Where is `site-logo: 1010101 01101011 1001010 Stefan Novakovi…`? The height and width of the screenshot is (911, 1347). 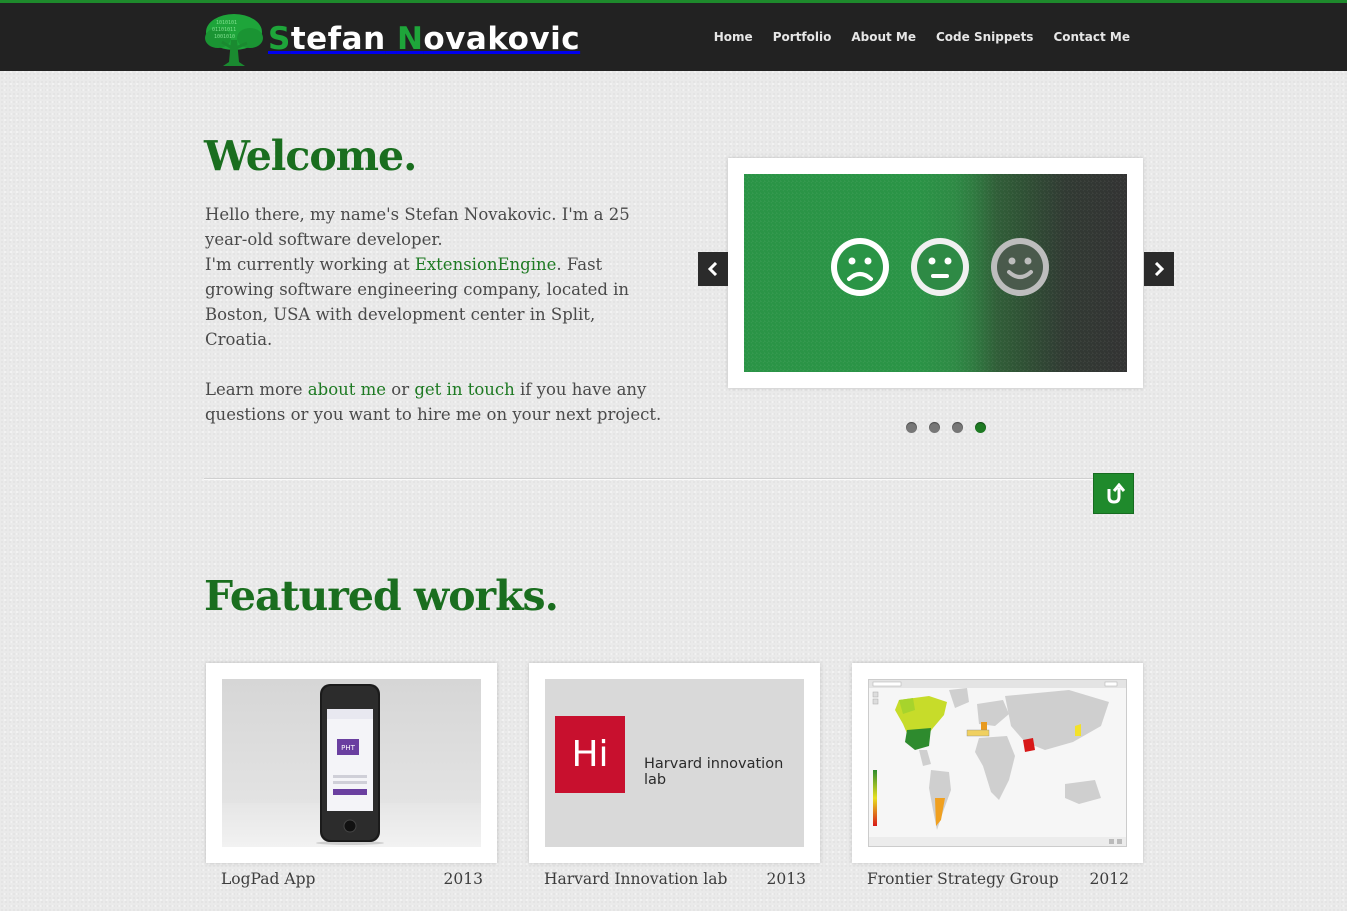 site-logo: 1010101 01101011 1001010 Stefan Novakovi… is located at coordinates (392, 39).